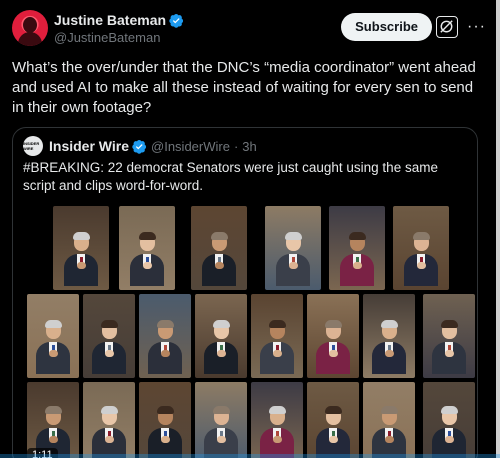 The image size is (500, 458). What do you see at coordinates (447, 27) in the screenshot?
I see `grok-icon` at bounding box center [447, 27].